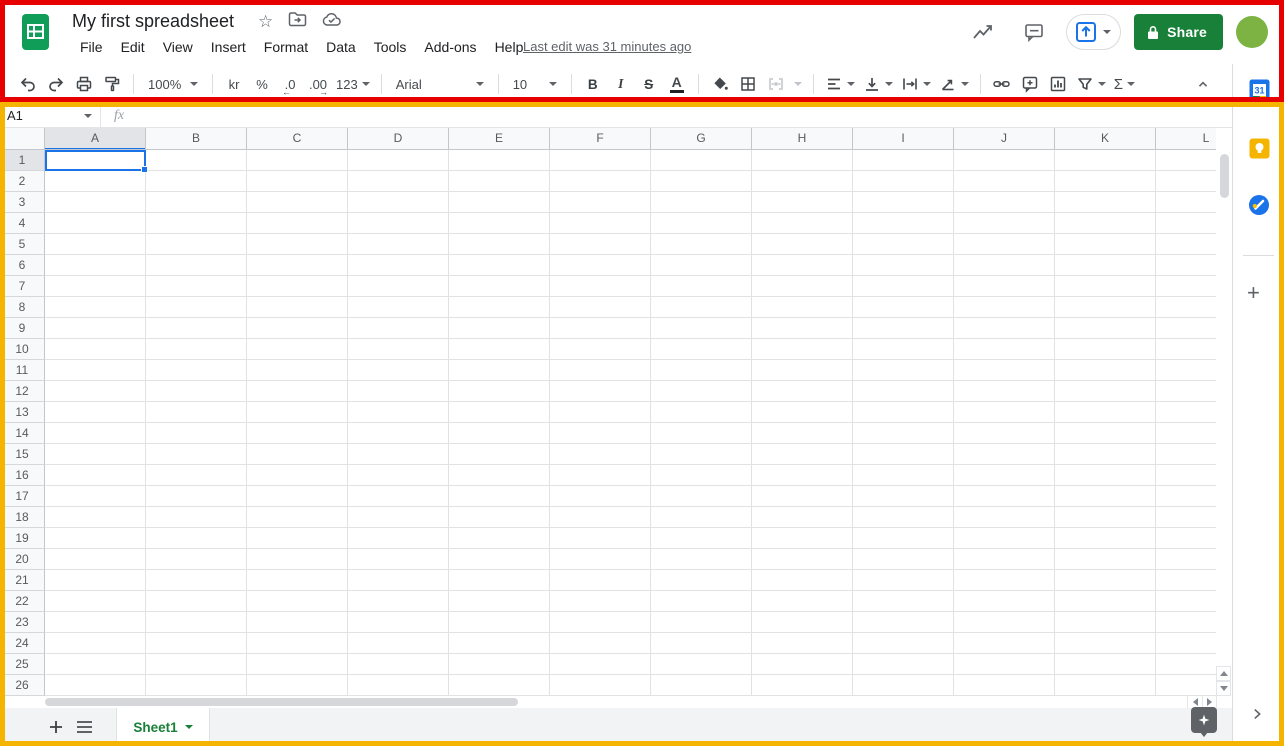 The image size is (1284, 746). Describe the element at coordinates (1105, 138) in the screenshot. I see `column-header: K` at that location.